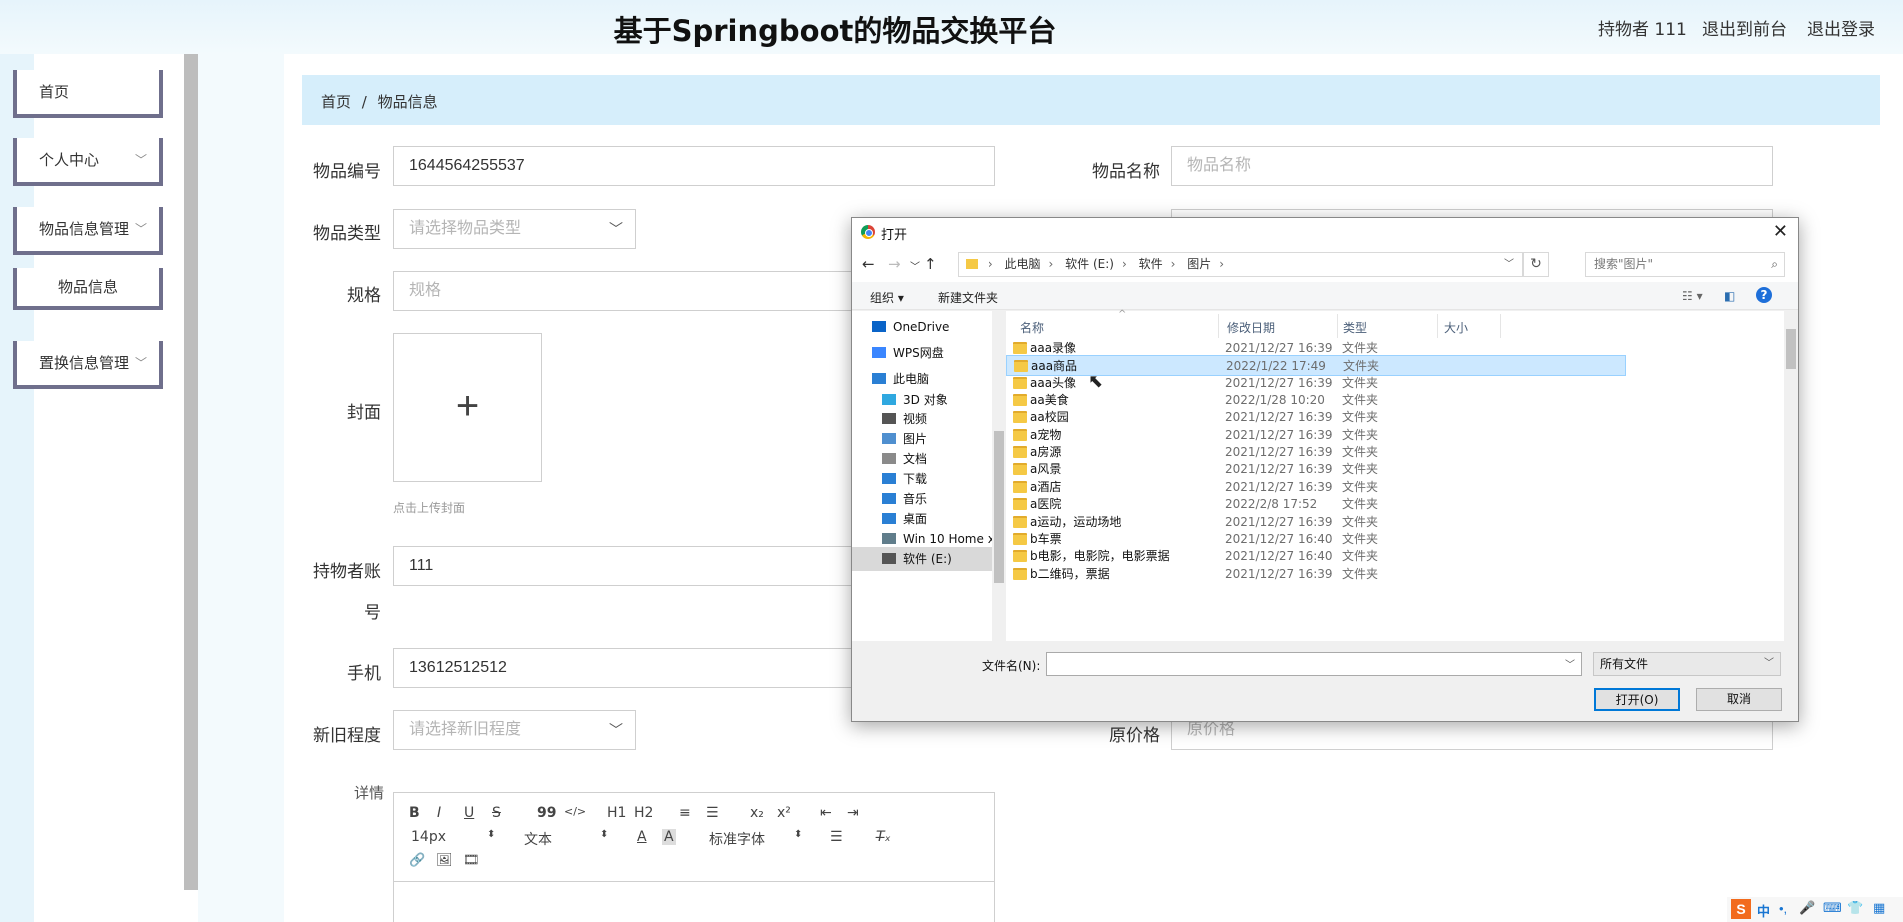 Image resolution: width=1903 pixels, height=922 pixels. I want to click on microphone-icon: 🎤, so click(1807, 908).